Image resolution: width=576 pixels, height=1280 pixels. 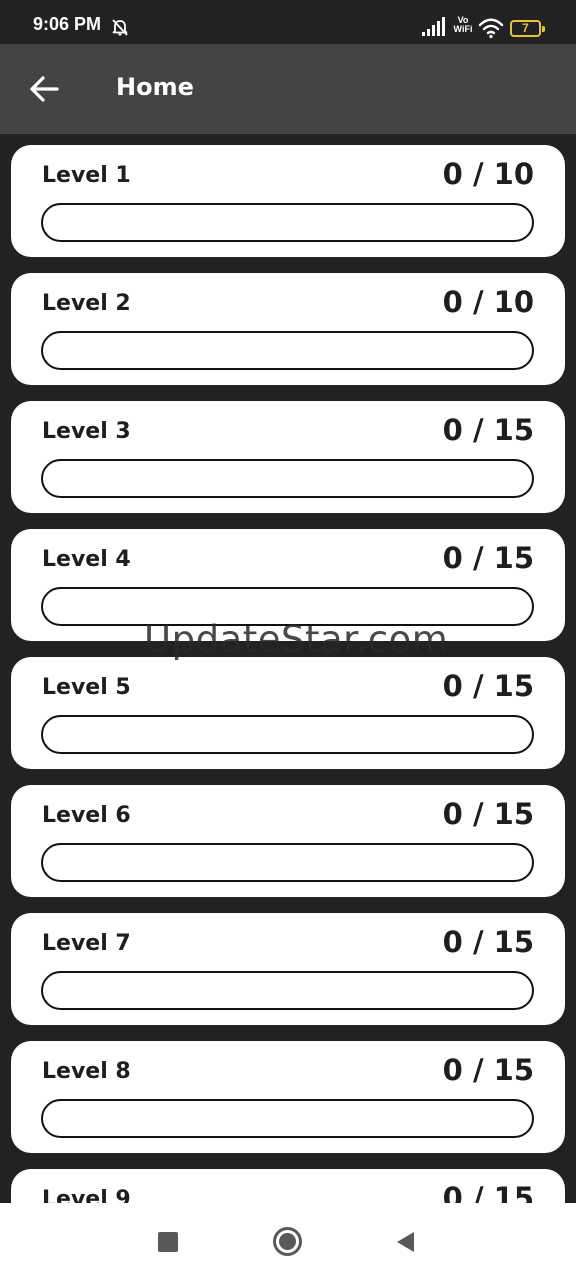 What do you see at coordinates (86, 303) in the screenshot?
I see `level-name: Level 2` at bounding box center [86, 303].